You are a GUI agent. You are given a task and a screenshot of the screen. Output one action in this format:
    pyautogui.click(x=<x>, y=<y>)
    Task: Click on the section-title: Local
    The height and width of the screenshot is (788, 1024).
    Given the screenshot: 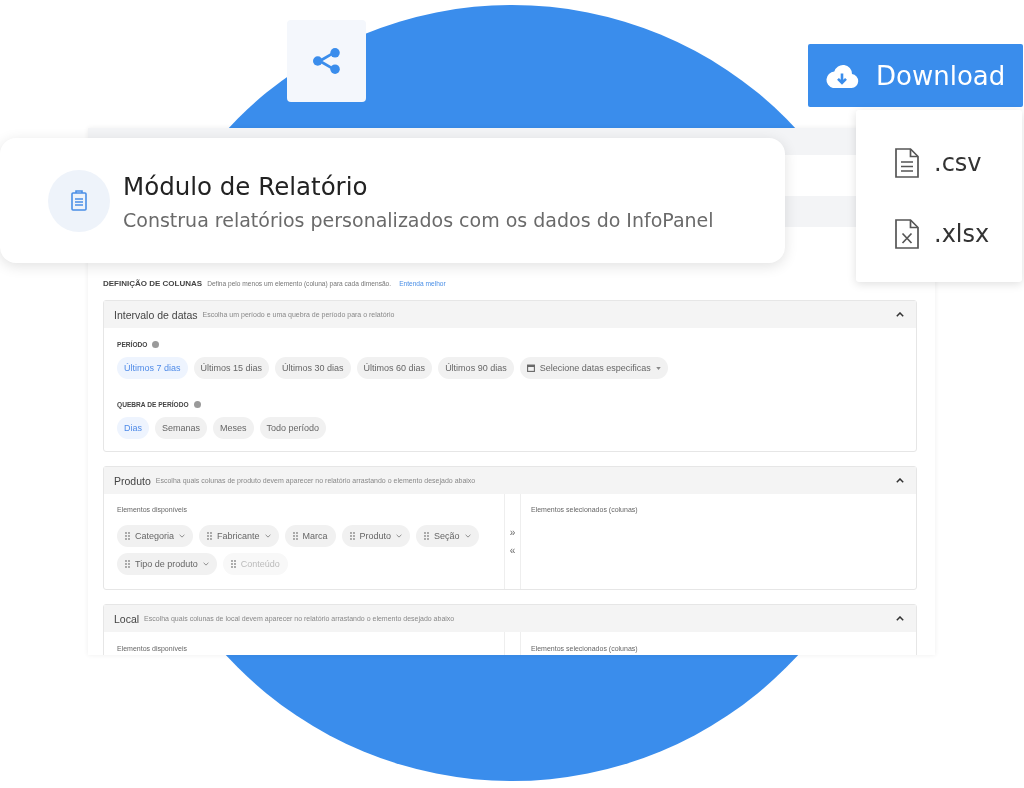 What is the action you would take?
    pyautogui.click(x=127, y=618)
    